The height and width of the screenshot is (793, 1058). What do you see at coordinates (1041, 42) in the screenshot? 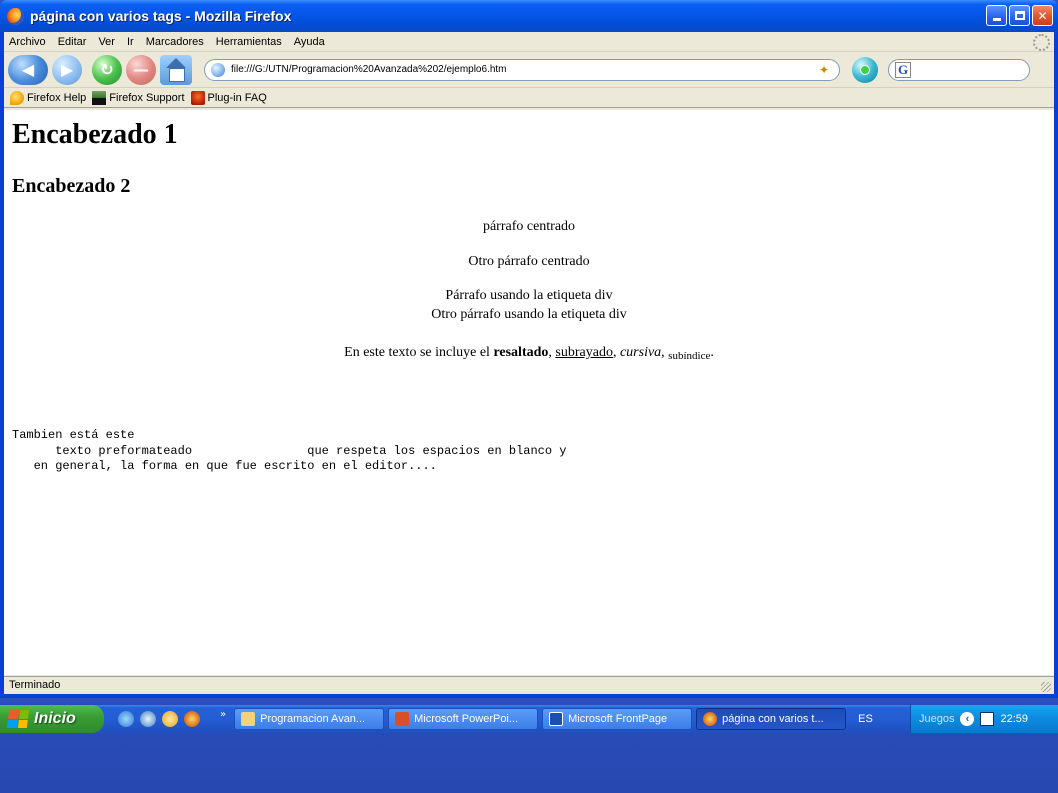
I see `throbber-icon` at bounding box center [1041, 42].